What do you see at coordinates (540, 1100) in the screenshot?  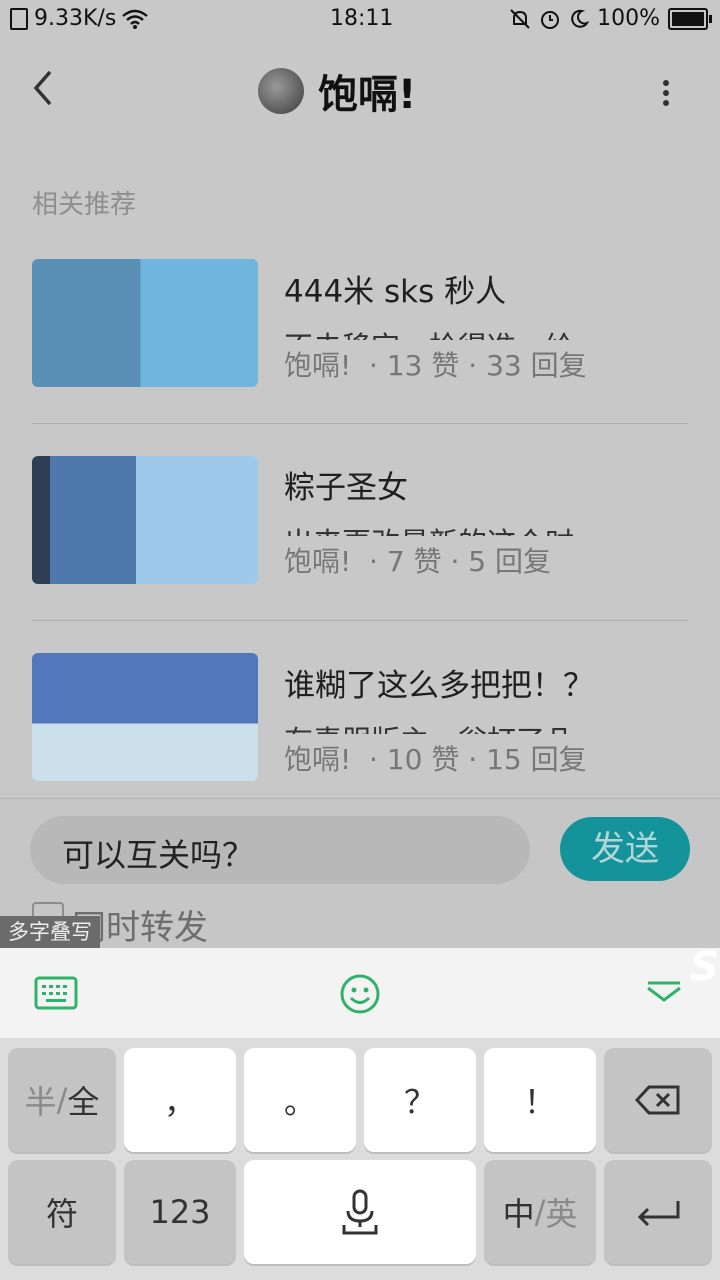 I see `exclaim-key: ！` at bounding box center [540, 1100].